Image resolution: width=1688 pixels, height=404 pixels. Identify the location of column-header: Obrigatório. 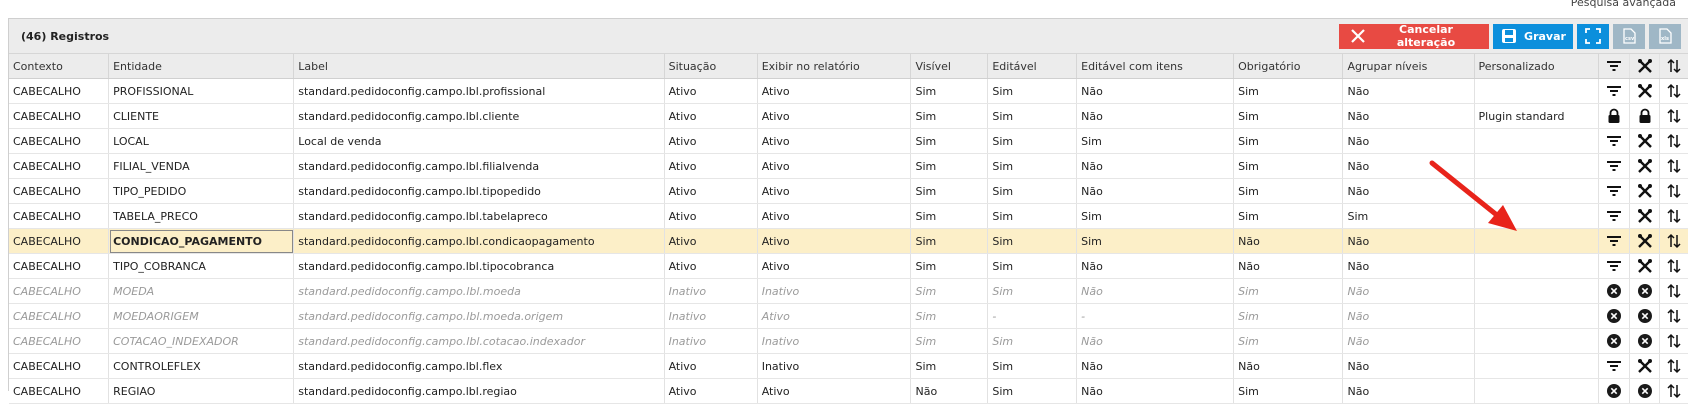
(1288, 66).